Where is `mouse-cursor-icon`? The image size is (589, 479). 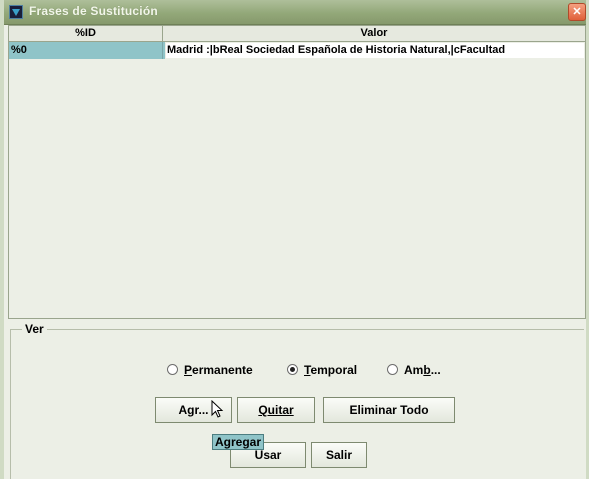 mouse-cursor-icon is located at coordinates (217, 409).